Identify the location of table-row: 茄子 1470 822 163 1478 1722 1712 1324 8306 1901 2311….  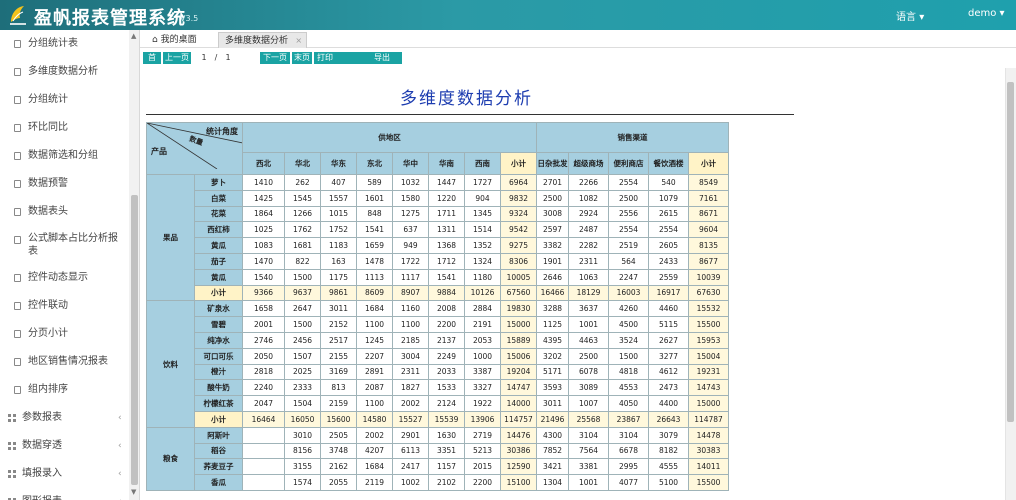
(458, 261).